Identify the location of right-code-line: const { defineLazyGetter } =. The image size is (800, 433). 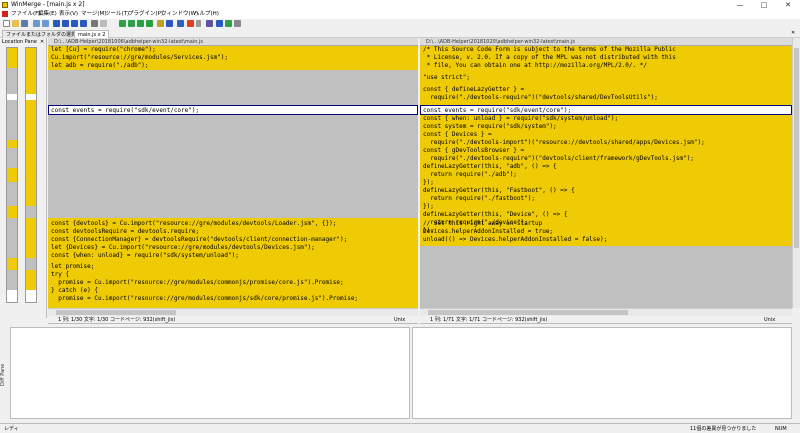
(474, 89).